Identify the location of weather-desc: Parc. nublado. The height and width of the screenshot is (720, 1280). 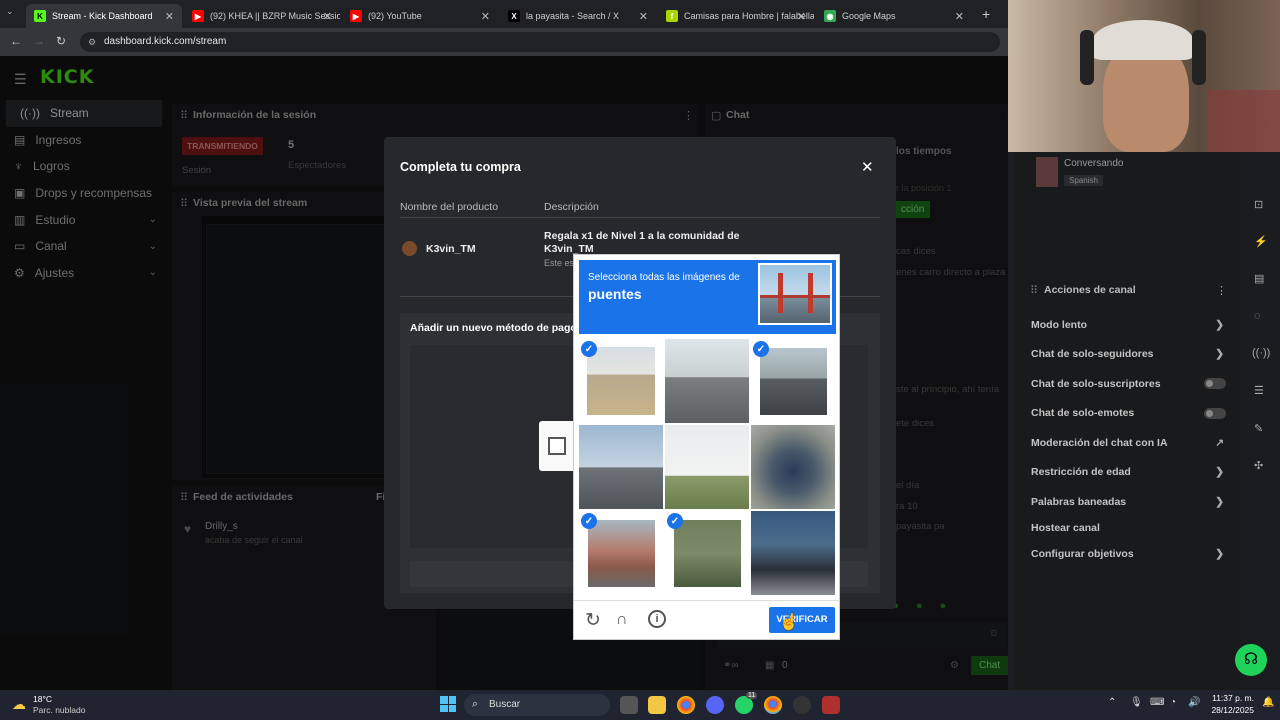
(59, 710).